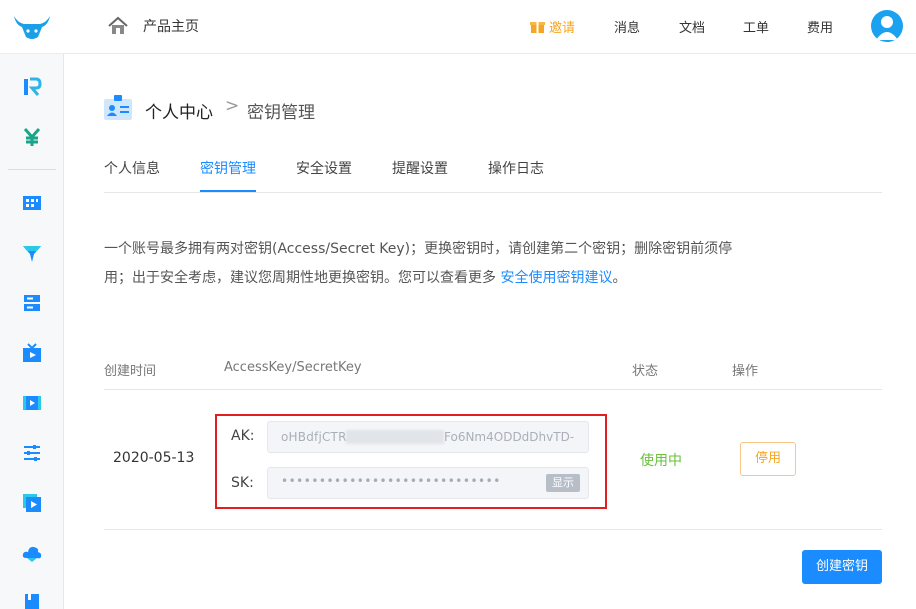 This screenshot has width=916, height=609. I want to click on sliders-icon, so click(32, 453).